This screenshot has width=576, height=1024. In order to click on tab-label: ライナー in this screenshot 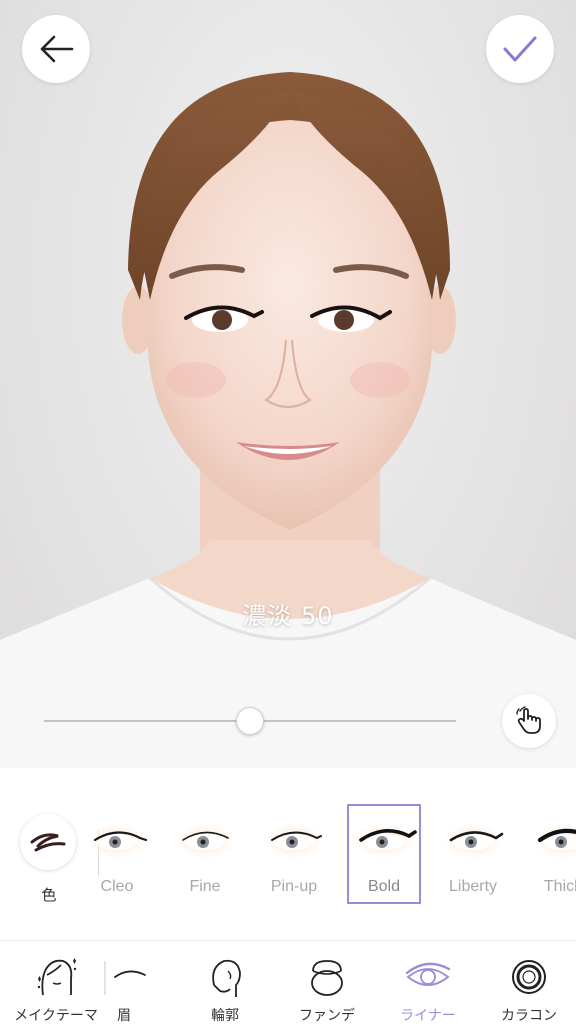, I will do `click(428, 1016)`.